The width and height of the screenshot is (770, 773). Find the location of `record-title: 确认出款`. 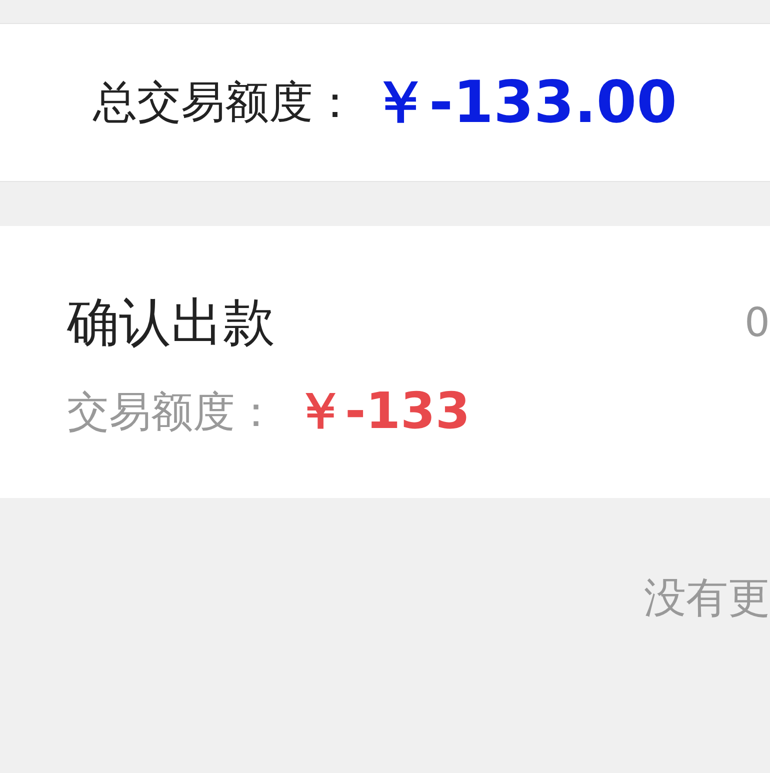

record-title: 确认出款 is located at coordinates (171, 323).